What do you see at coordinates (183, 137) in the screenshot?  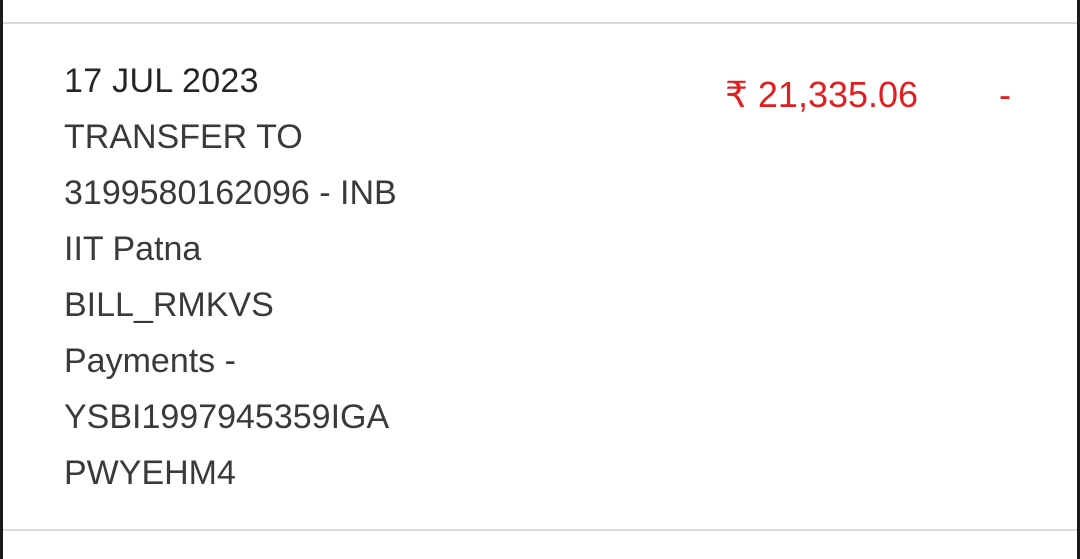 I see `description-line-1: TRANSFER TO` at bounding box center [183, 137].